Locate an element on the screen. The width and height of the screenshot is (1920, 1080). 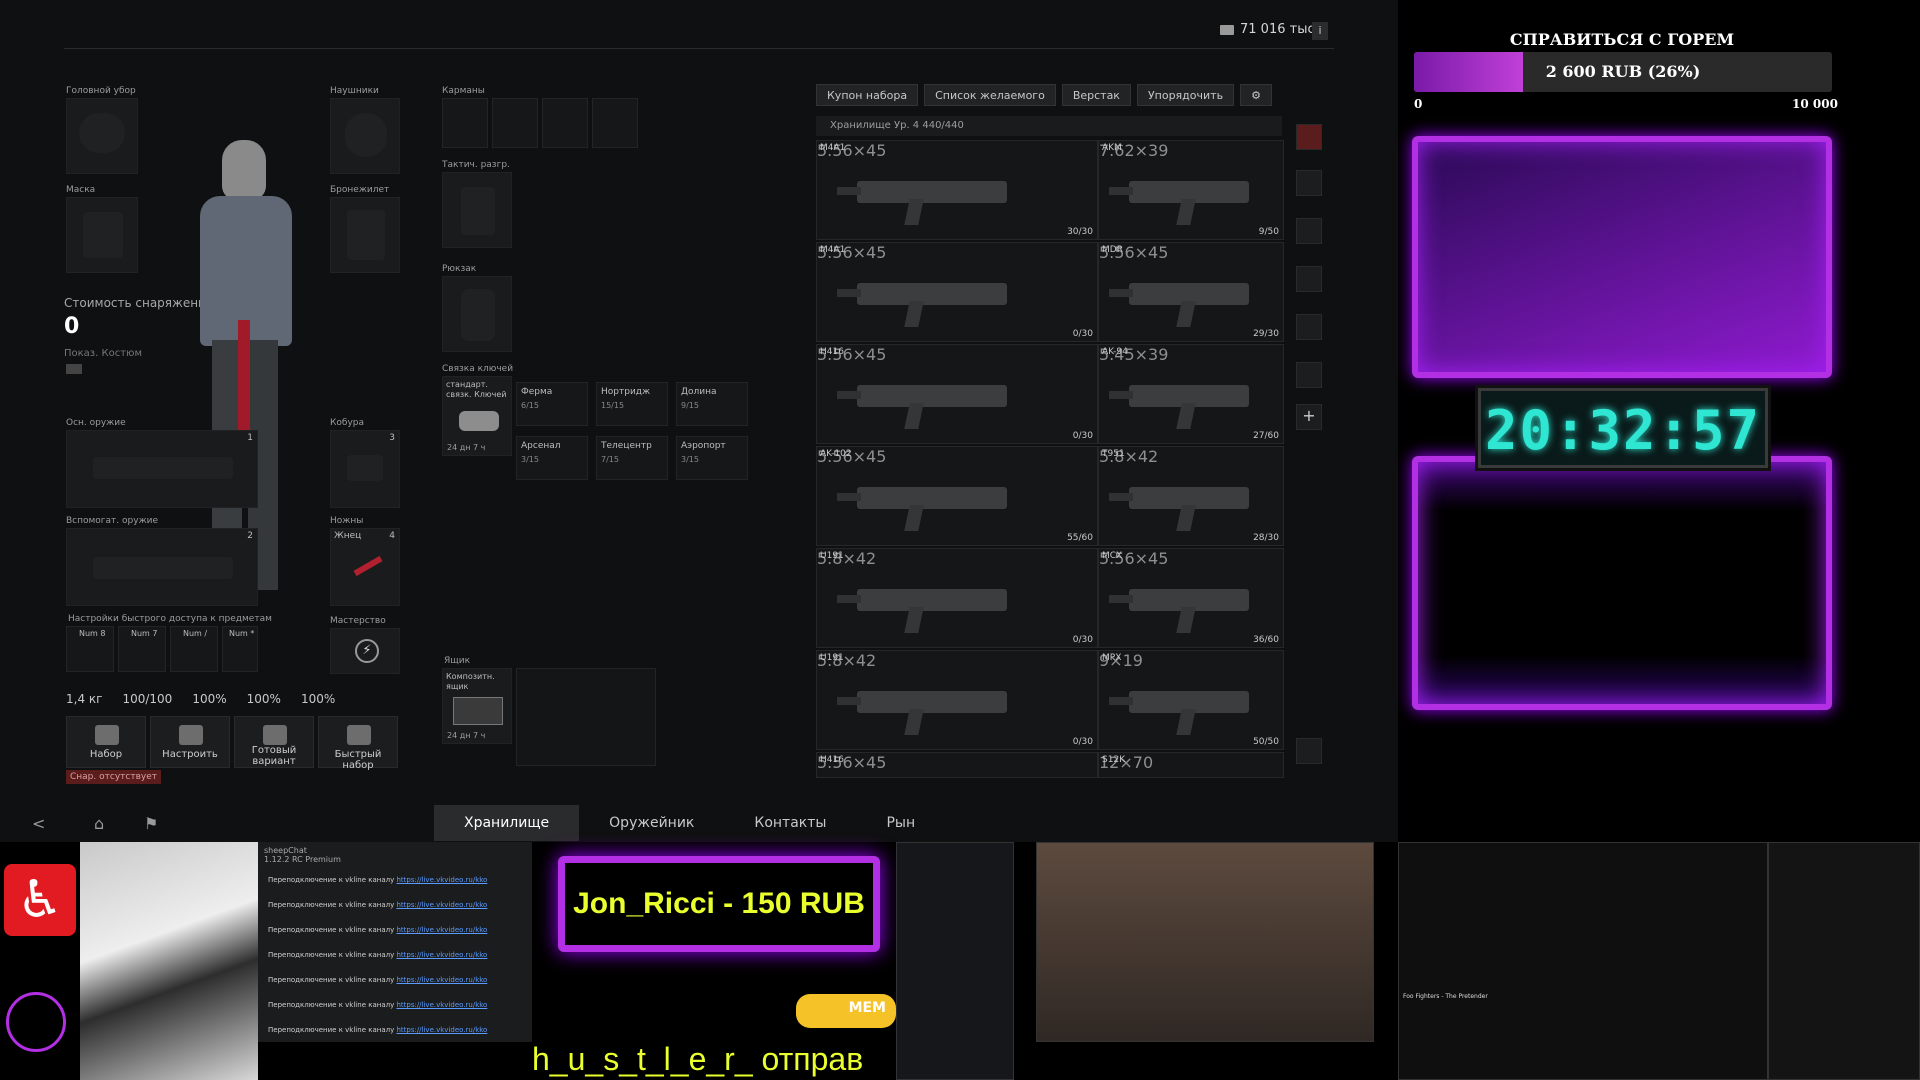
home-icon: ⌂ is located at coordinates (99, 823).